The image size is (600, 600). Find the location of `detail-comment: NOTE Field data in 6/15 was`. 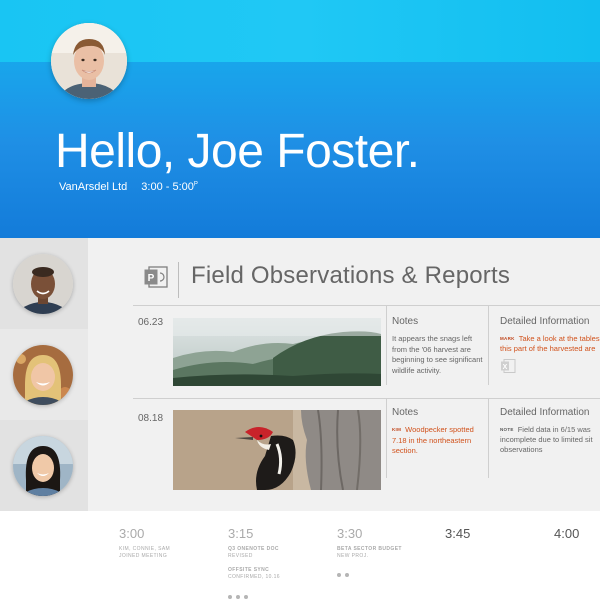

detail-comment: NOTE Field data in 6/15 was is located at coordinates (545, 429).